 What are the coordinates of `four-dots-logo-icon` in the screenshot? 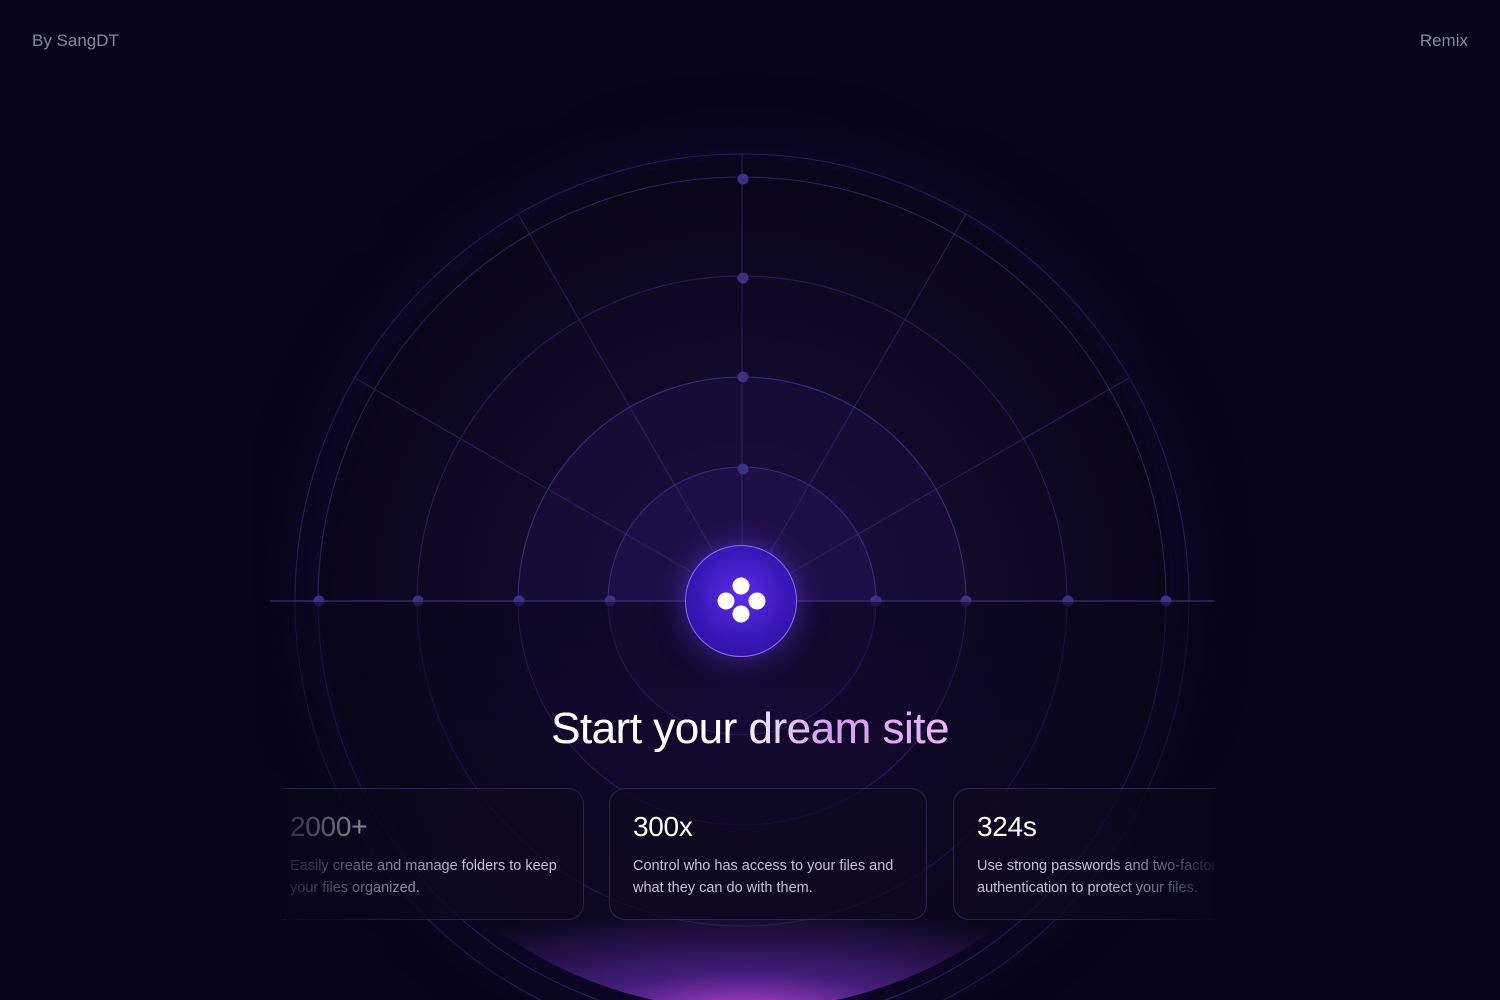 It's located at (741, 600).